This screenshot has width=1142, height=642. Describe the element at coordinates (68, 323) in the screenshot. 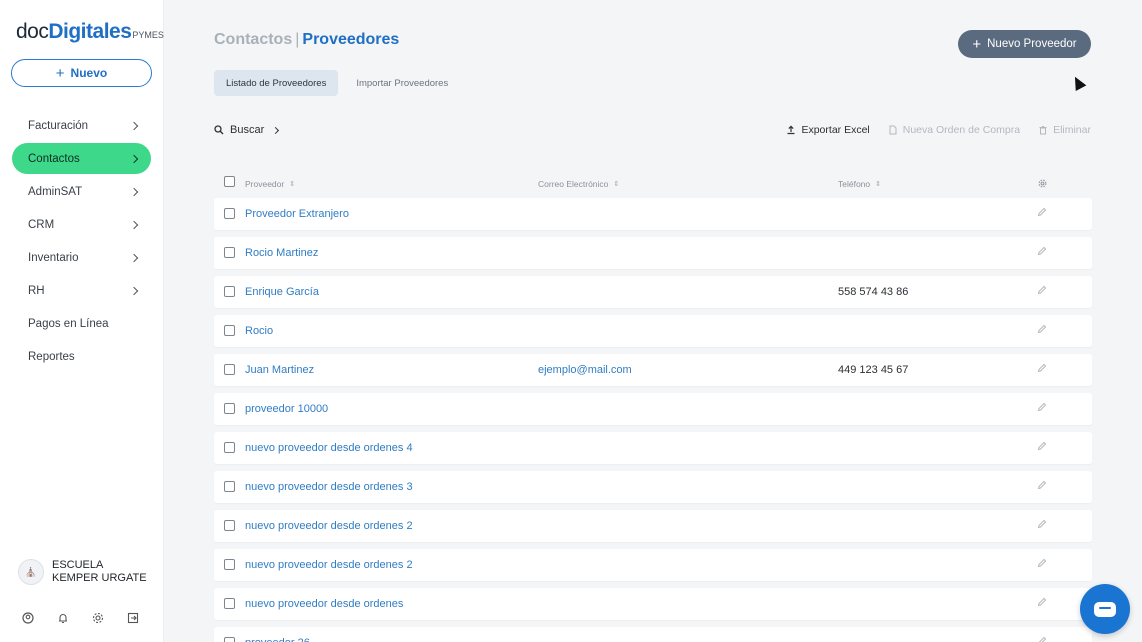

I see `sidebar-item-label: Pagos en Línea` at that location.